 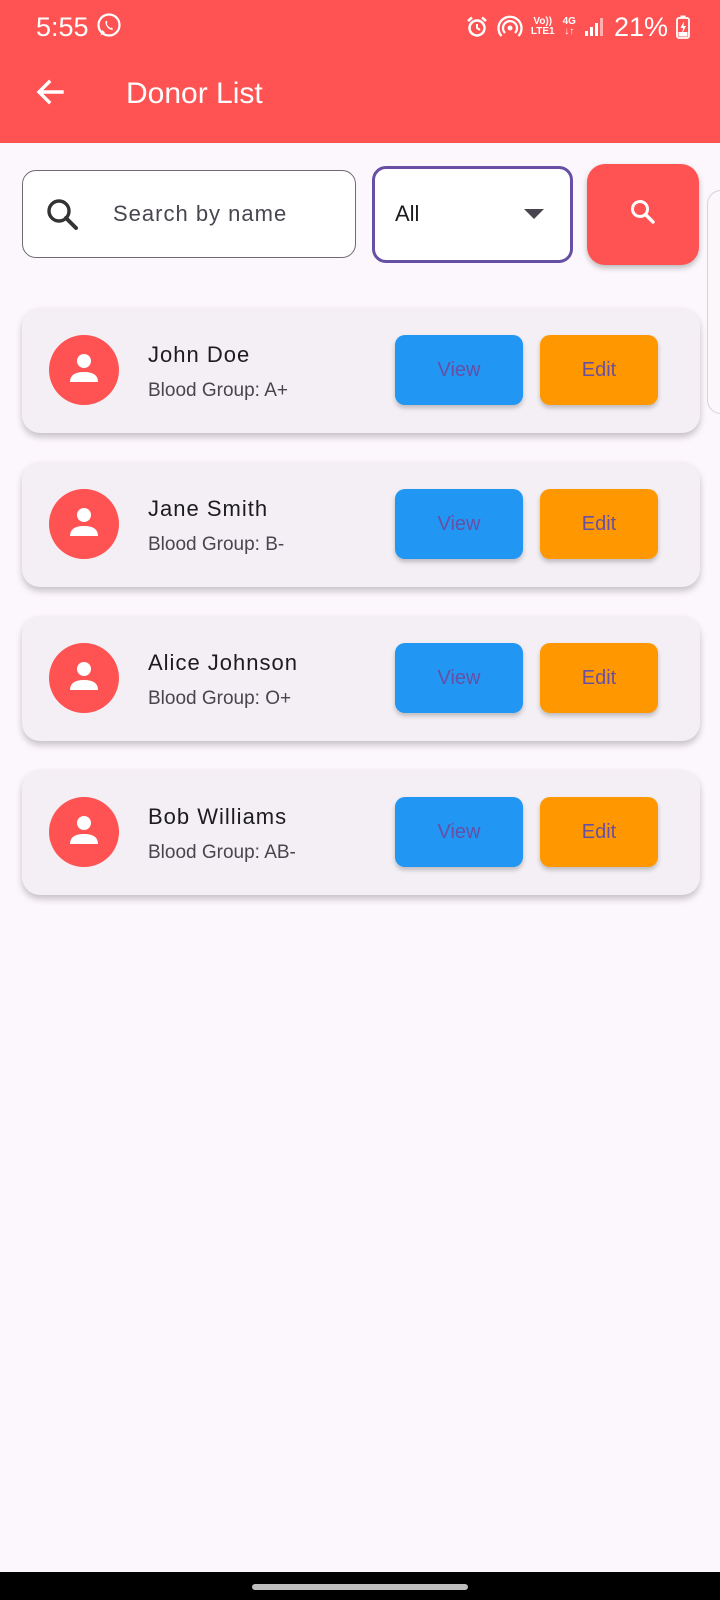 What do you see at coordinates (577, 27) in the screenshot?
I see `status-icons: Vo)) LTE1 4G ↓↑ 21%` at bounding box center [577, 27].